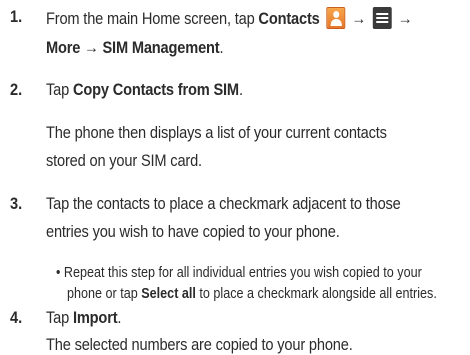 The height and width of the screenshot is (355, 470). What do you see at coordinates (119, 317) in the screenshot?
I see `step-4-period: .` at bounding box center [119, 317].